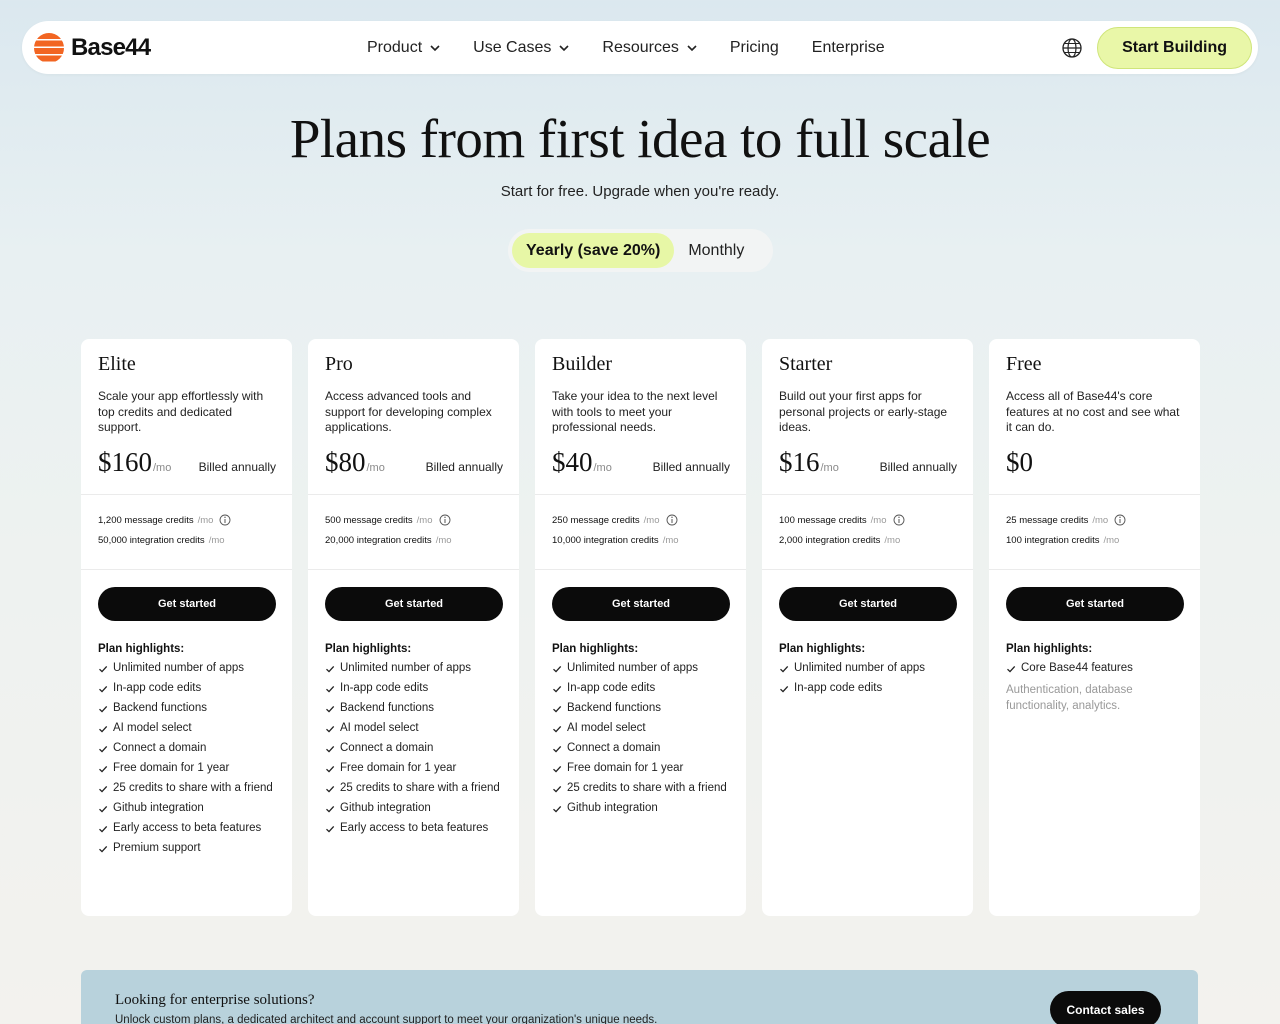 The height and width of the screenshot is (1024, 1280). I want to click on feature-item: Premium support, so click(188, 848).